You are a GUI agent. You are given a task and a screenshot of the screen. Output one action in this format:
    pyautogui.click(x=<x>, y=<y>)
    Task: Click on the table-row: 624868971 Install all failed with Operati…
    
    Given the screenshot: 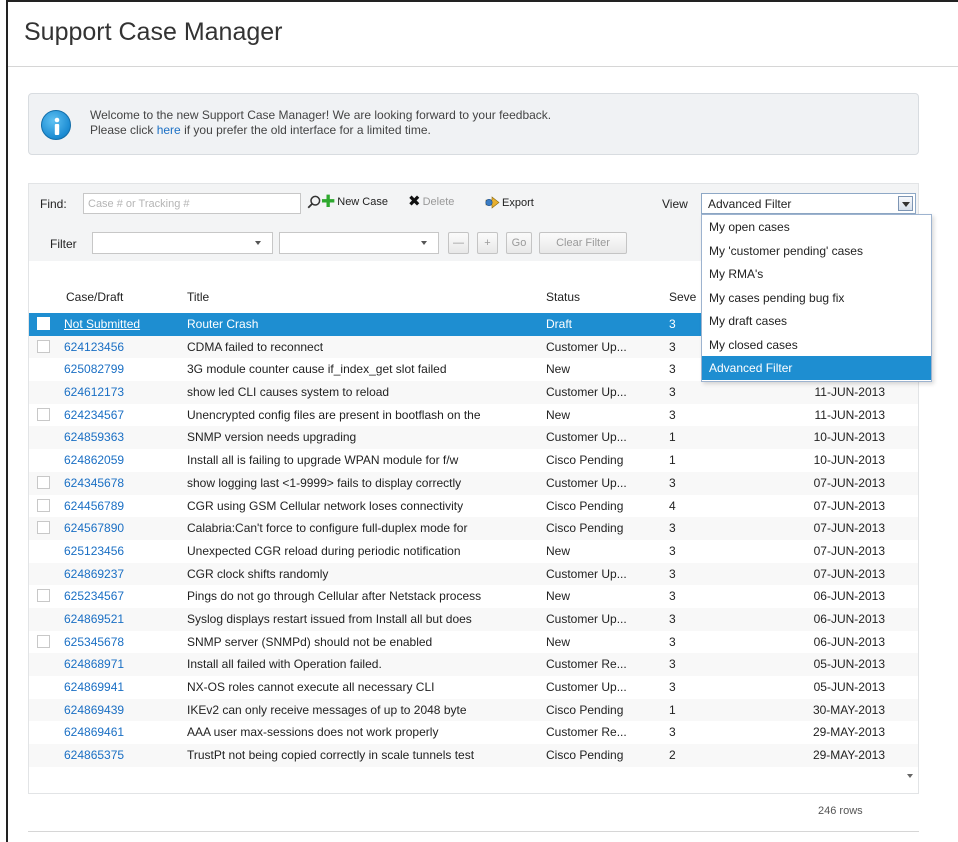 What is the action you would take?
    pyautogui.click(x=473, y=664)
    